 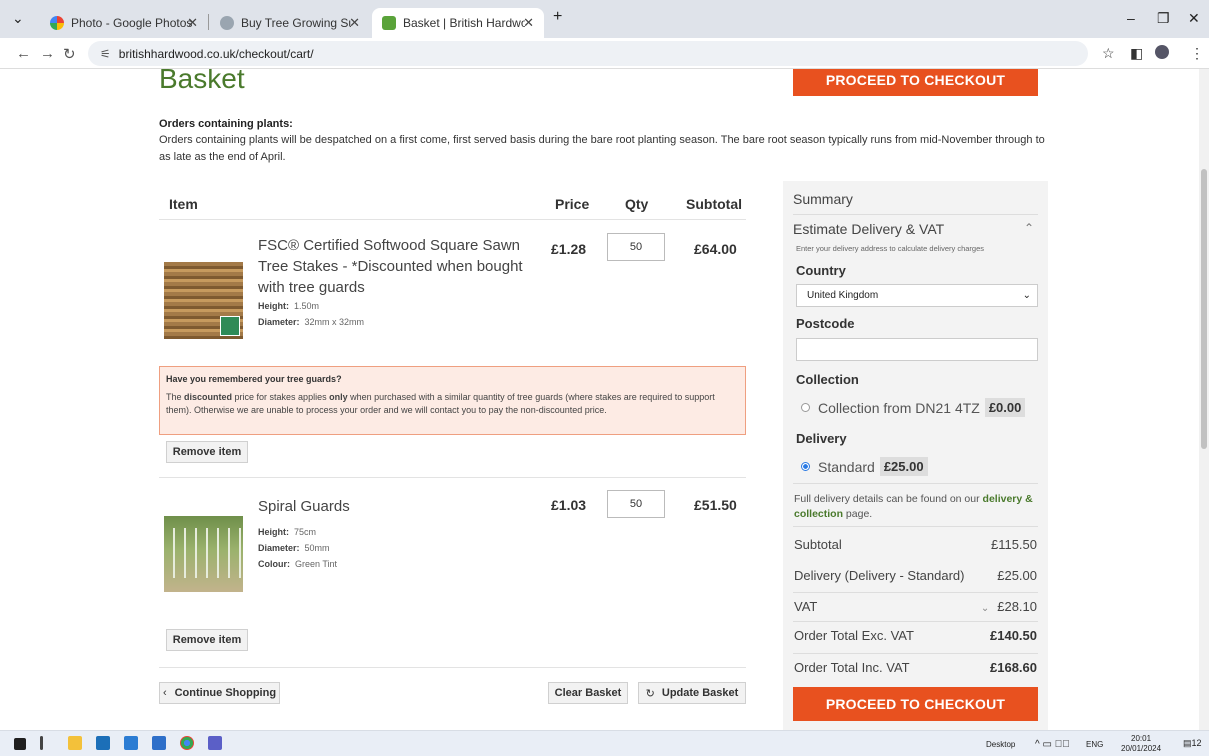 What do you see at coordinates (1141, 738) in the screenshot?
I see `clock-time: 20:01` at bounding box center [1141, 738].